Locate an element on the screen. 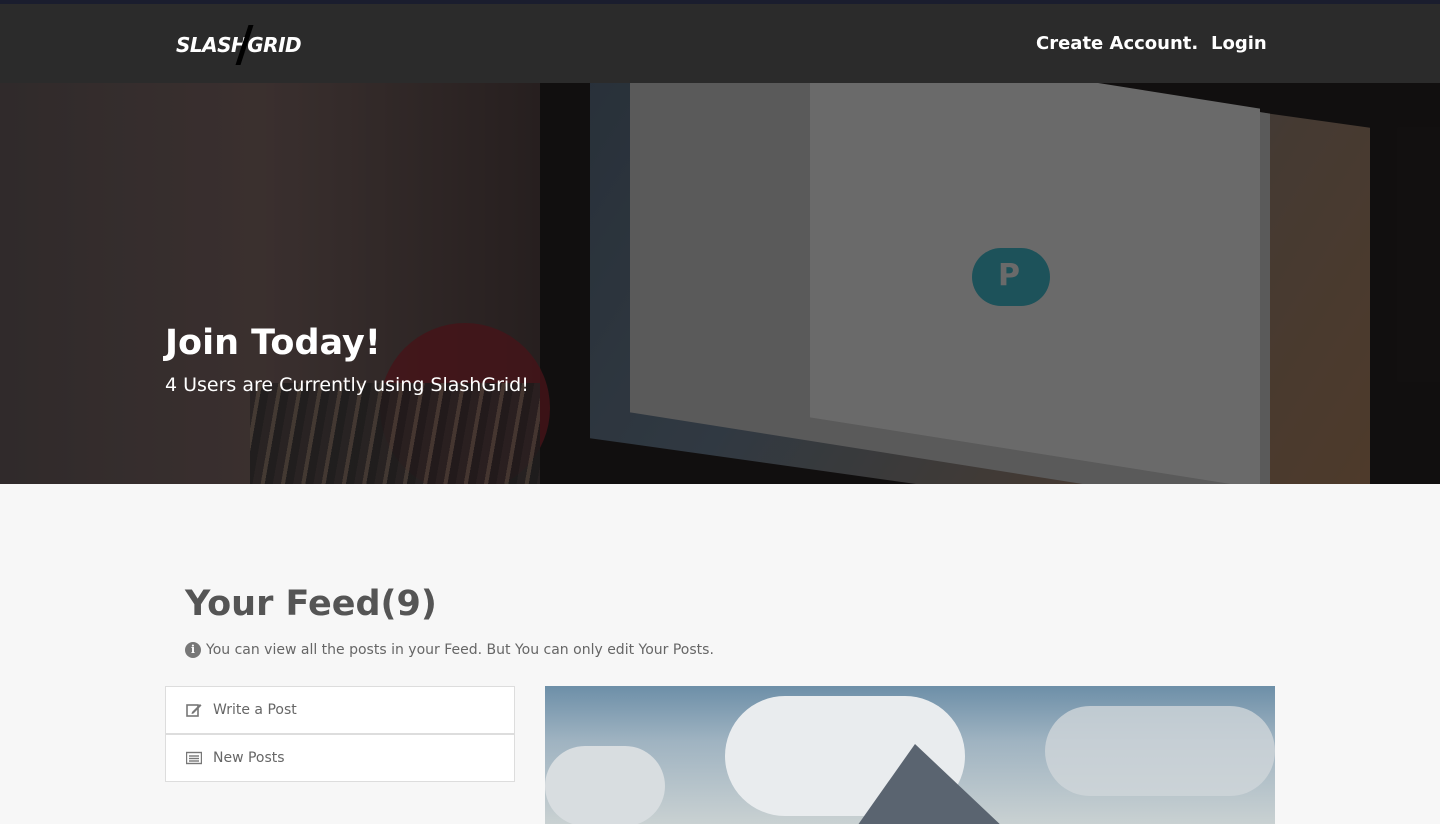 The width and height of the screenshot is (1440, 824). post-image is located at coordinates (910, 755).